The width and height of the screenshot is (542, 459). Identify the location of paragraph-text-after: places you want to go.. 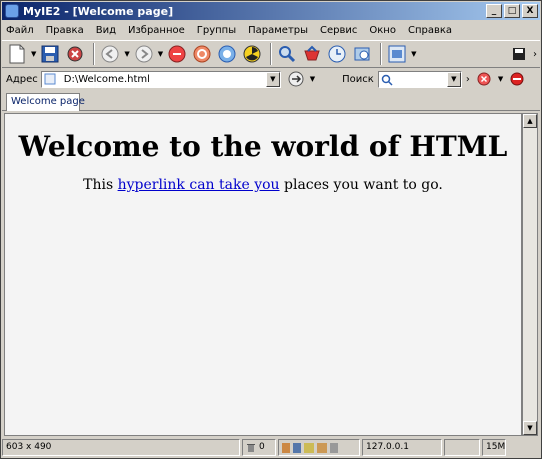
(361, 185).